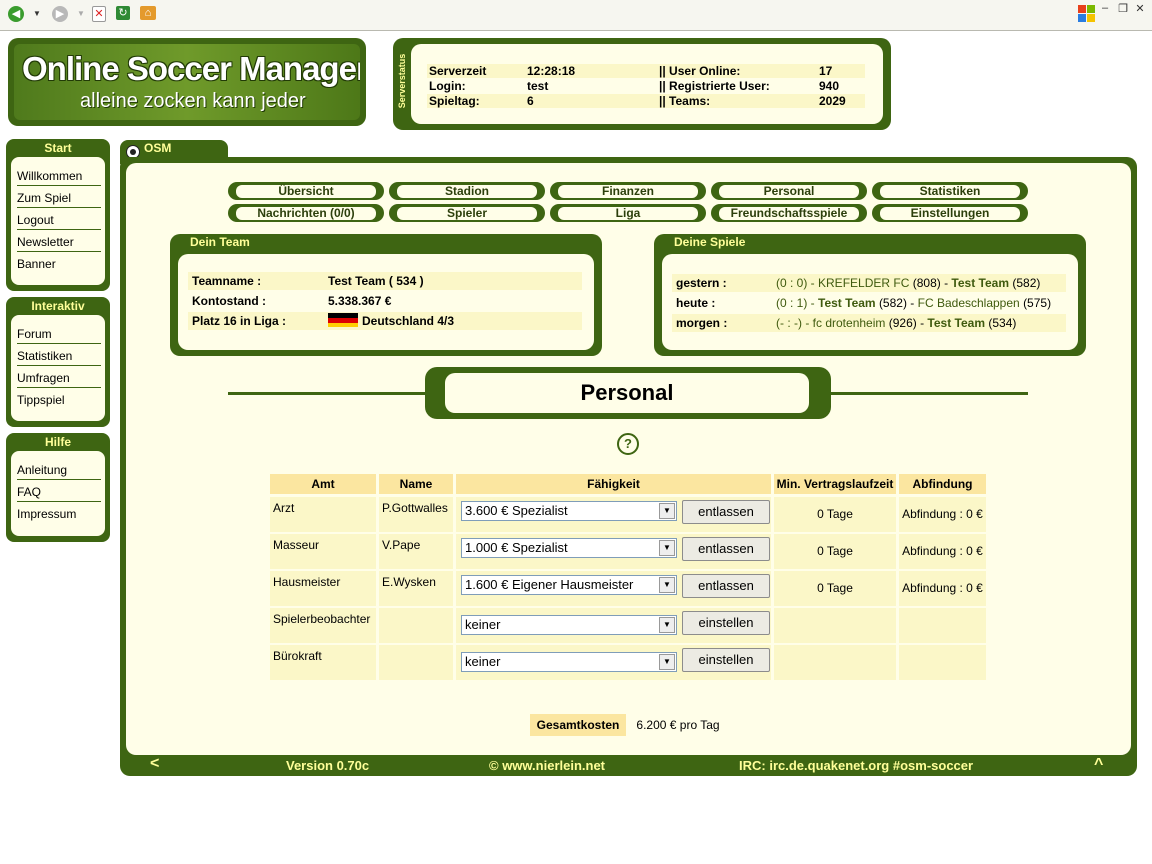 This screenshot has height=864, width=1152. What do you see at coordinates (59, 199) in the screenshot?
I see `sidebar-item-zum-spiel: Zum Spiel` at bounding box center [59, 199].